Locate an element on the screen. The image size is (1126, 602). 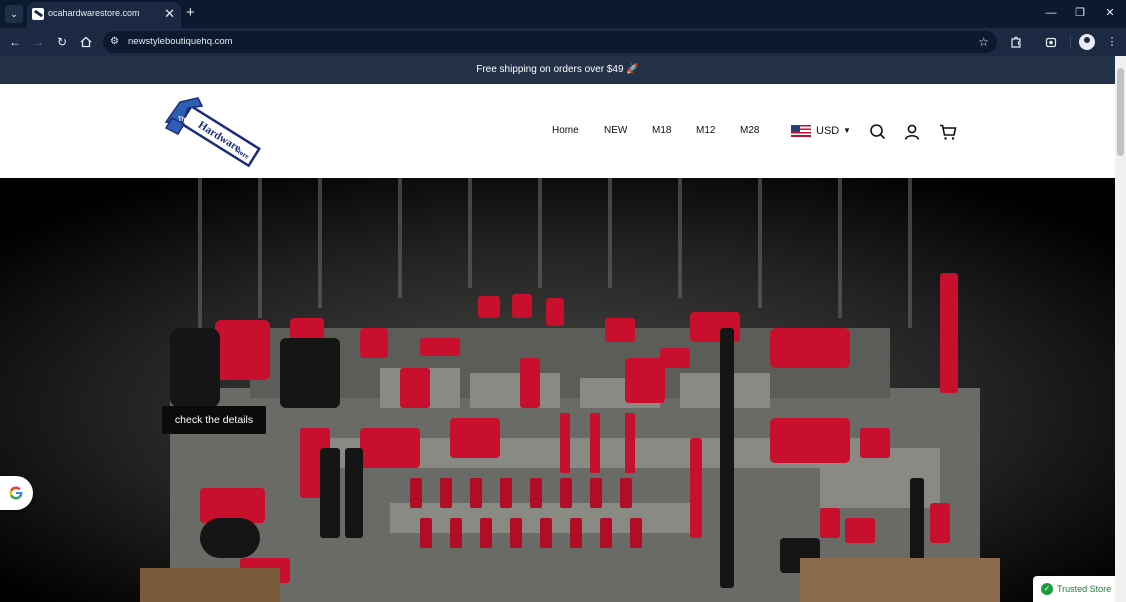
trusted-store-badge: ✓ Trusted Store is located at coordinates (1074, 589).